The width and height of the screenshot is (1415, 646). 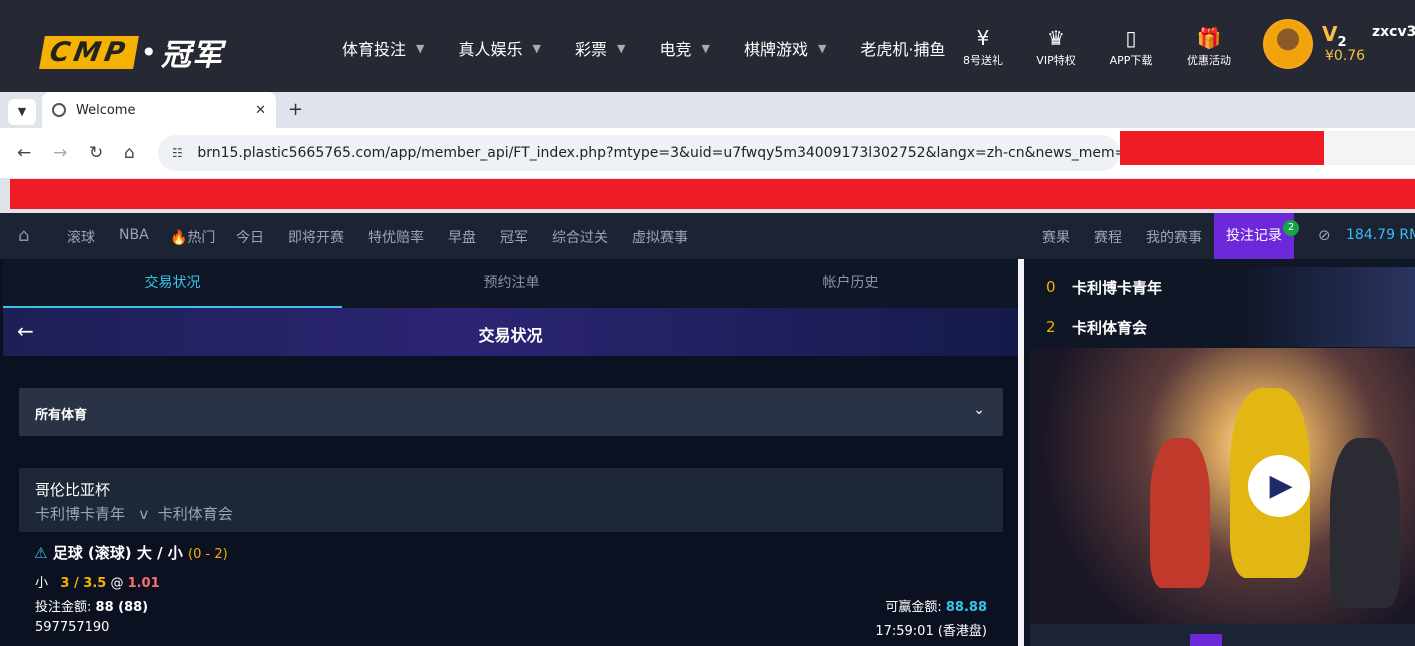 I want to click on back-arrow-icon: ←, so click(x=24, y=153).